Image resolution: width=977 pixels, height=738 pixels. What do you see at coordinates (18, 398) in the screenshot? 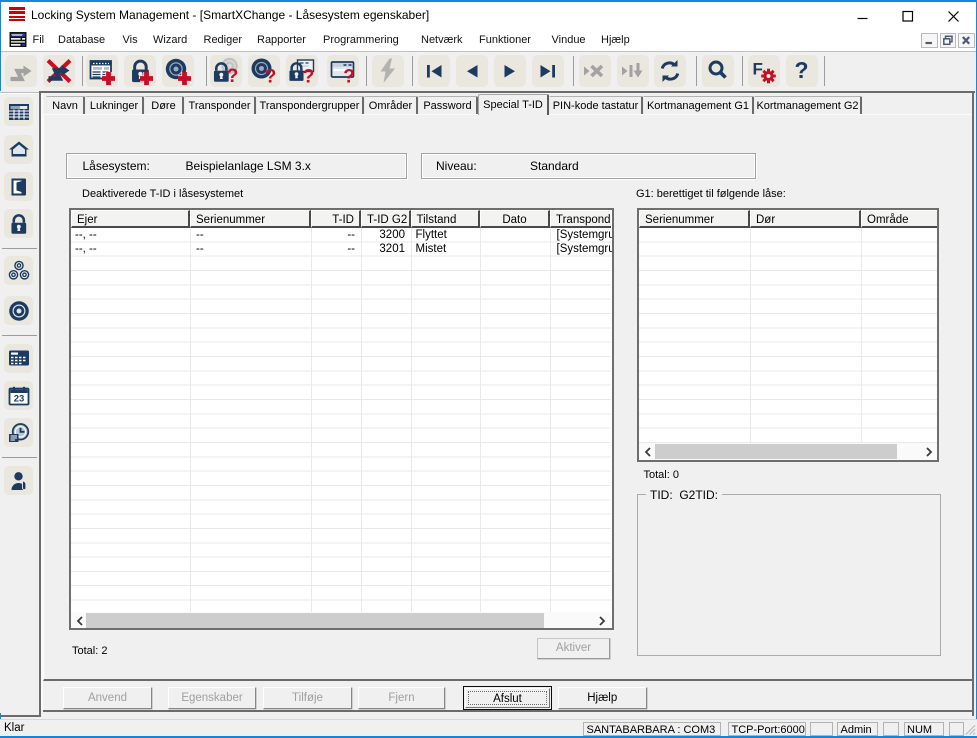
I see `svg-text: 23` at bounding box center [18, 398].